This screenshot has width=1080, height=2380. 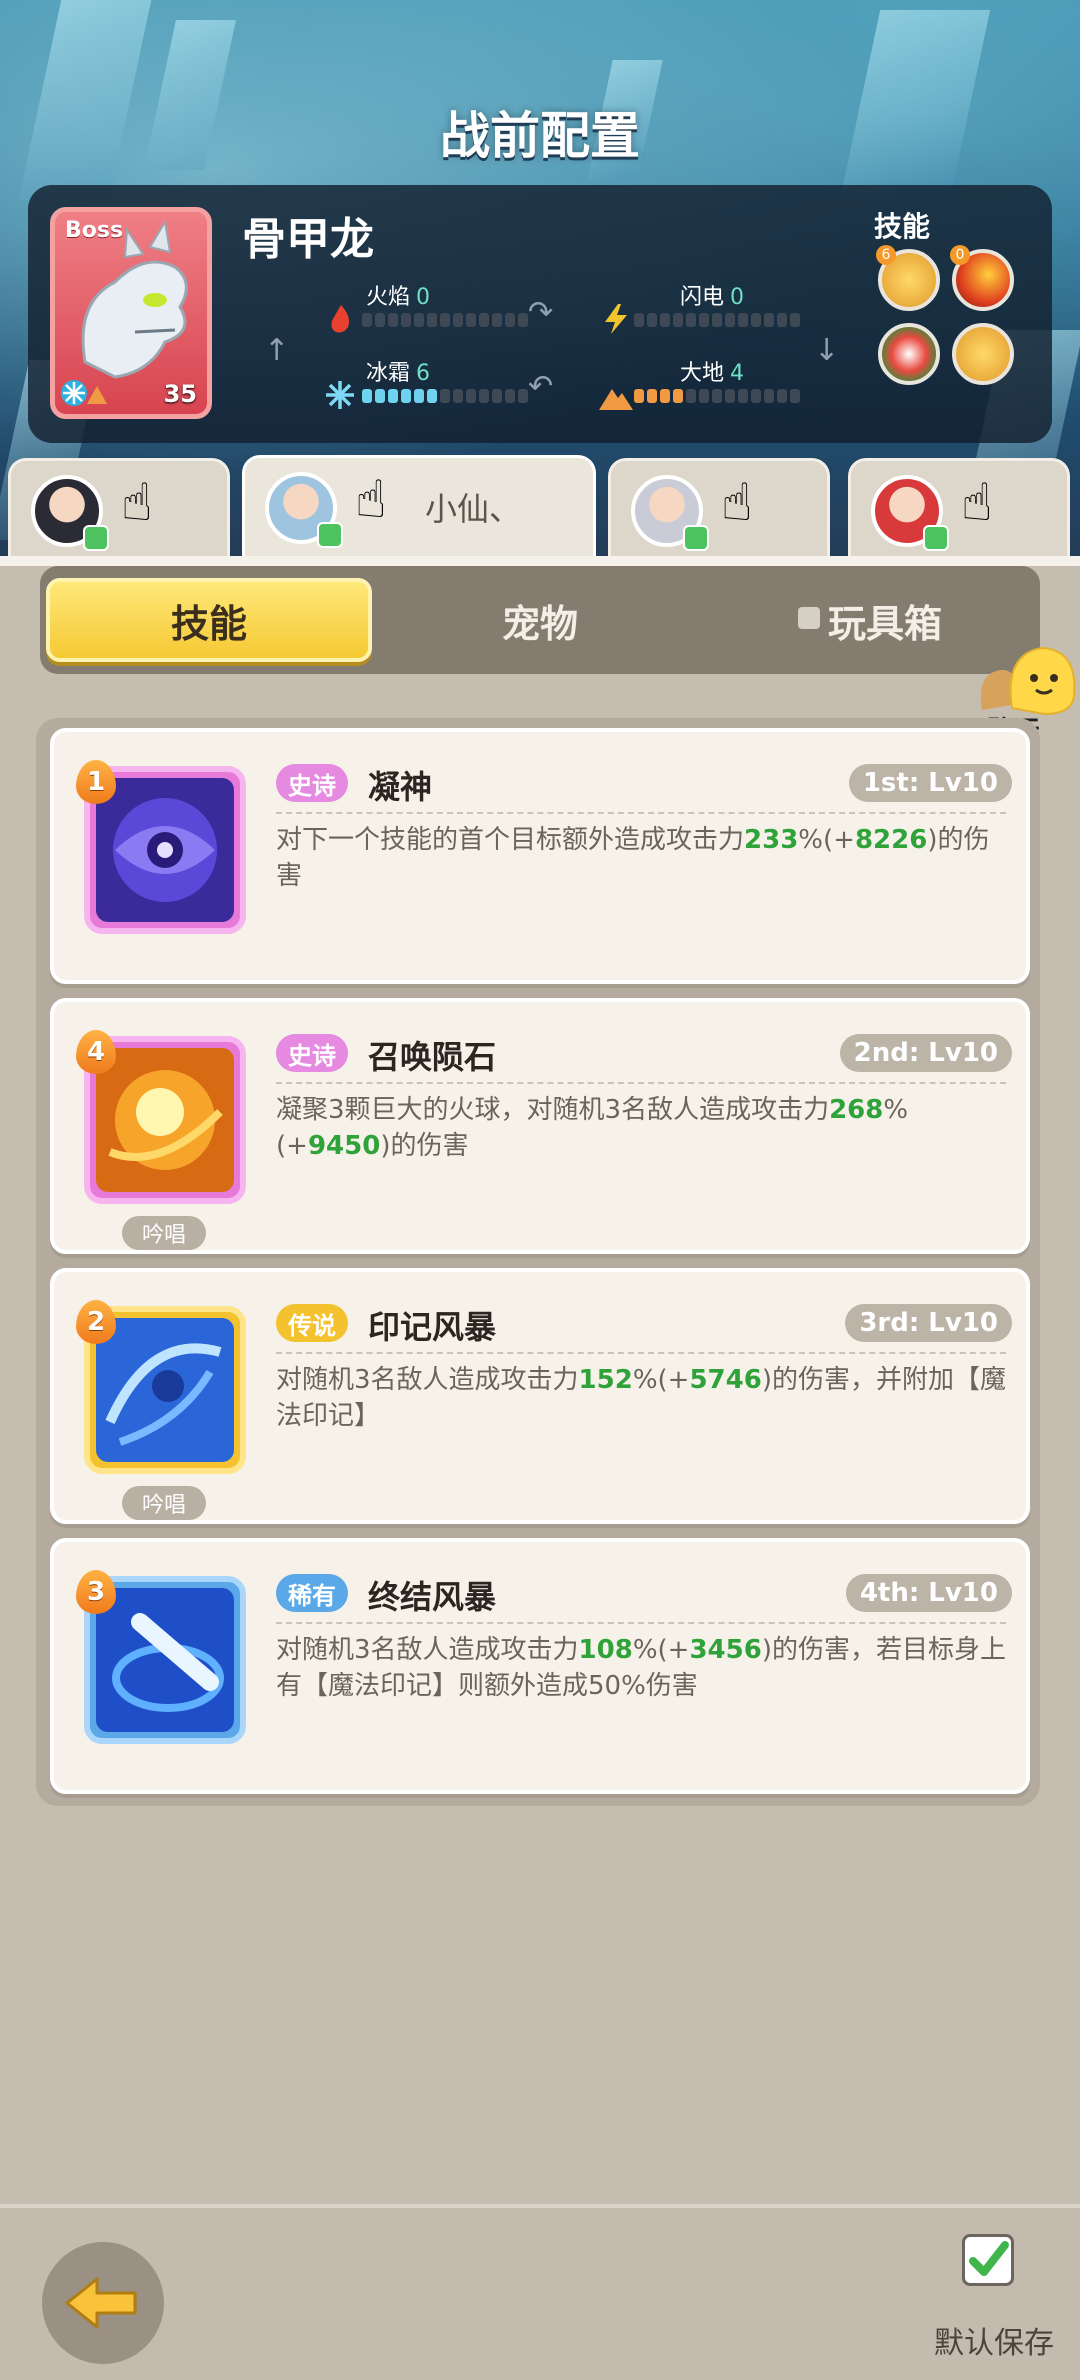 I want to click on boss-portrait-card: Boss 35, so click(x=131, y=313).